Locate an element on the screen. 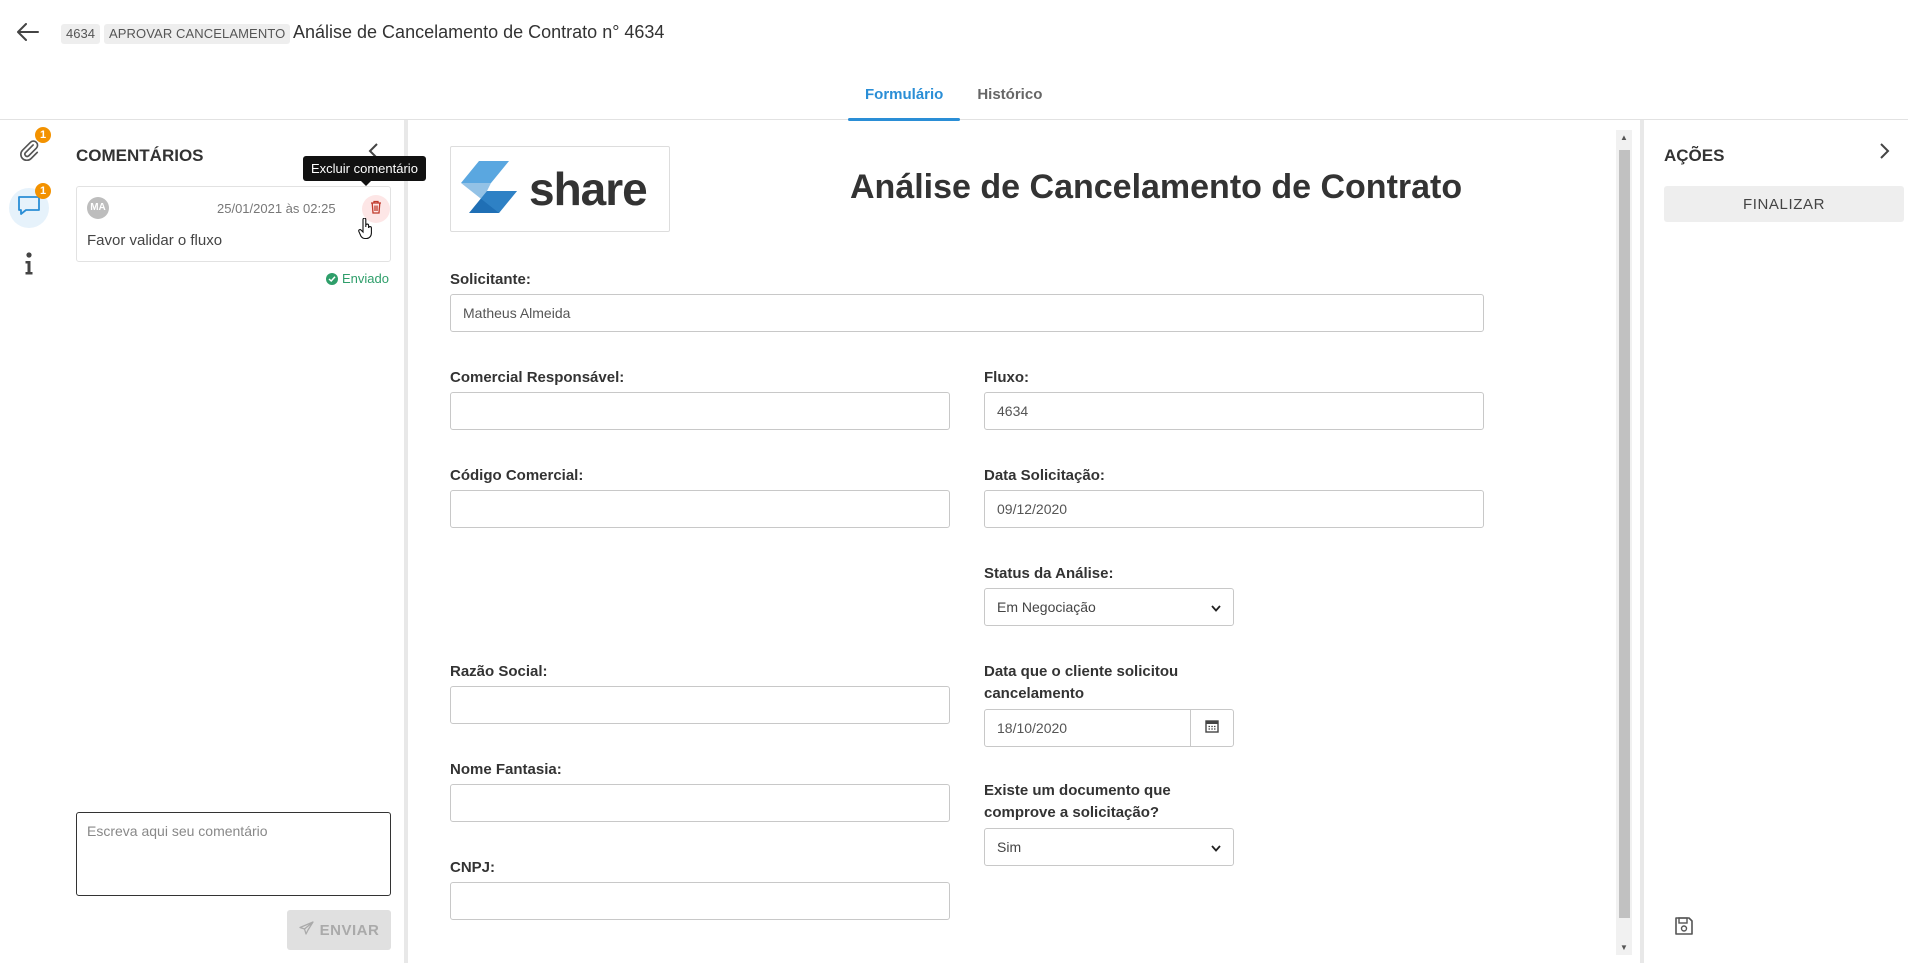  data-solicitacao-label: Data Solicitação: is located at coordinates (1044, 475).